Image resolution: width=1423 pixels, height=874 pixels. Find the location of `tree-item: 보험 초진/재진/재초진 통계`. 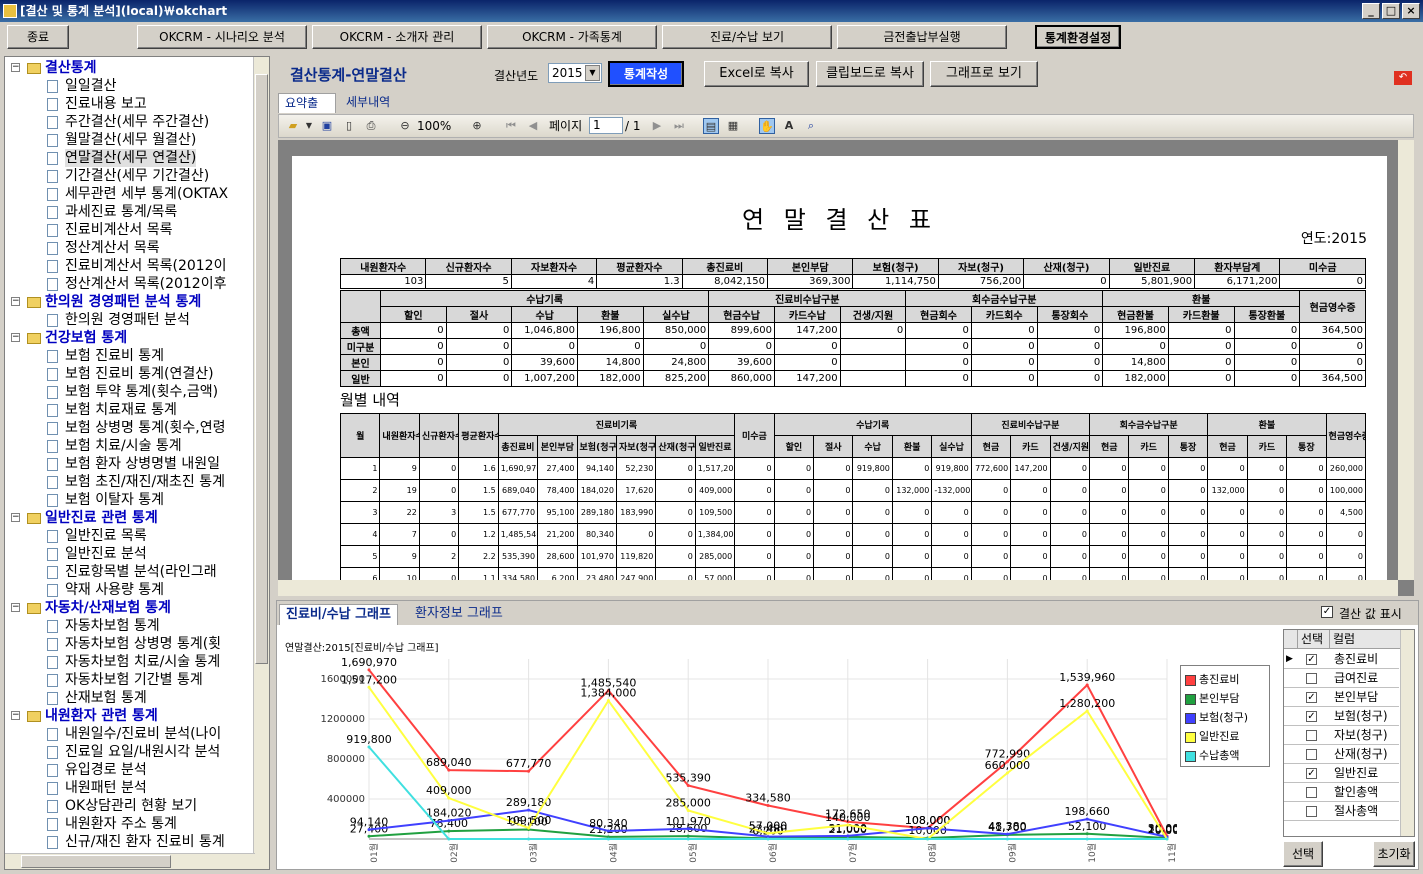

tree-item: 보험 초진/재진/재초진 통계 is located at coordinates (145, 482).